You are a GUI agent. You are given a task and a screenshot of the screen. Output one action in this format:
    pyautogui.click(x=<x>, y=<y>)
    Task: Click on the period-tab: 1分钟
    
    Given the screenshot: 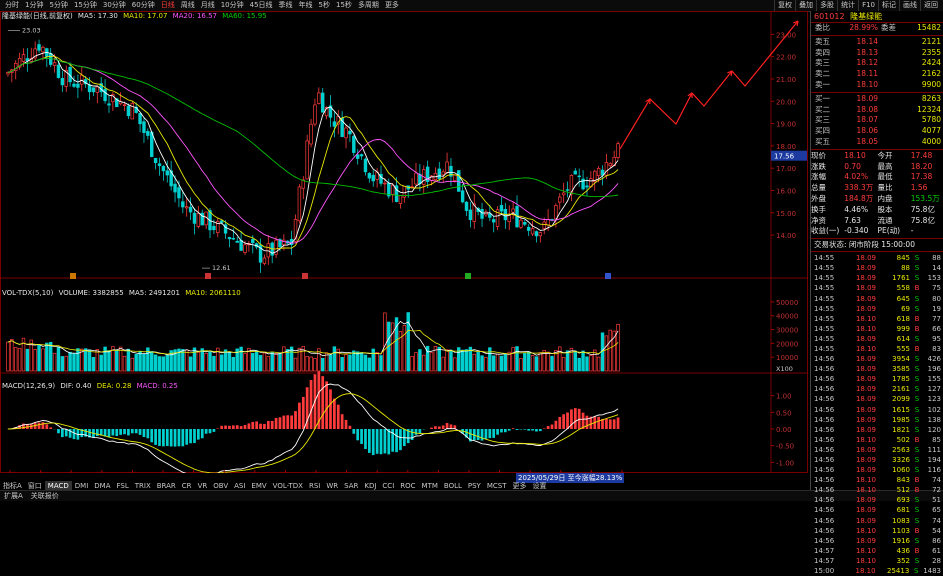 What is the action you would take?
    pyautogui.click(x=34, y=5)
    